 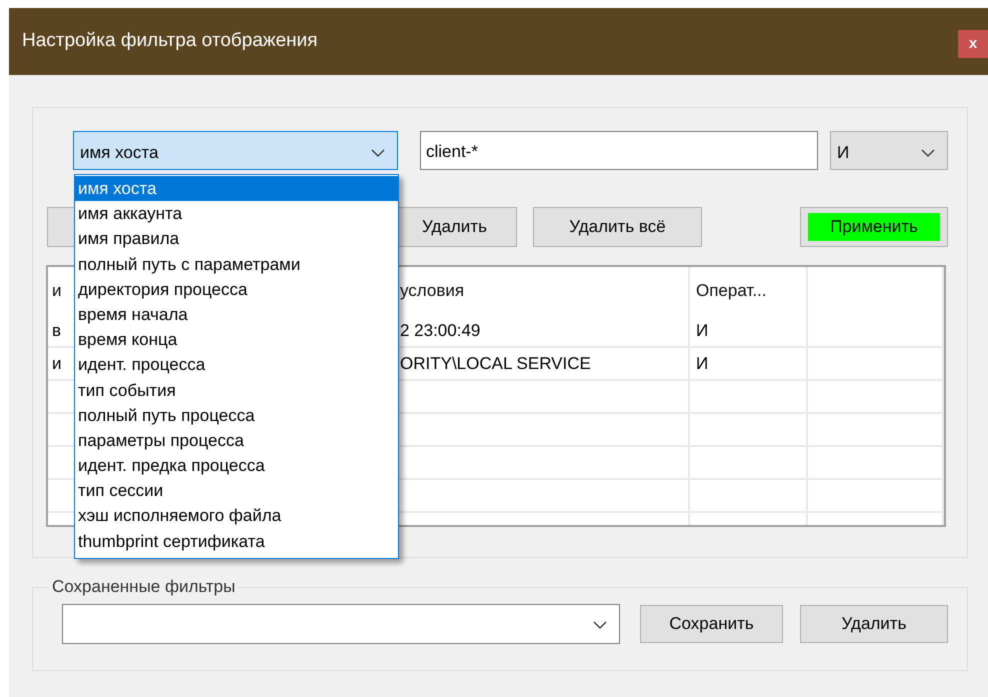 What do you see at coordinates (619, 150) in the screenshot?
I see `pattern-field: client-*` at bounding box center [619, 150].